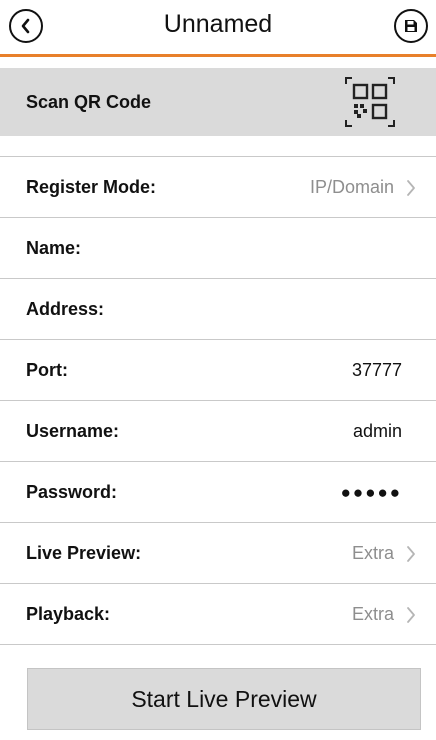 The width and height of the screenshot is (436, 740). Describe the element at coordinates (351, 187) in the screenshot. I see `register-mode-value: IP/Domain` at that location.